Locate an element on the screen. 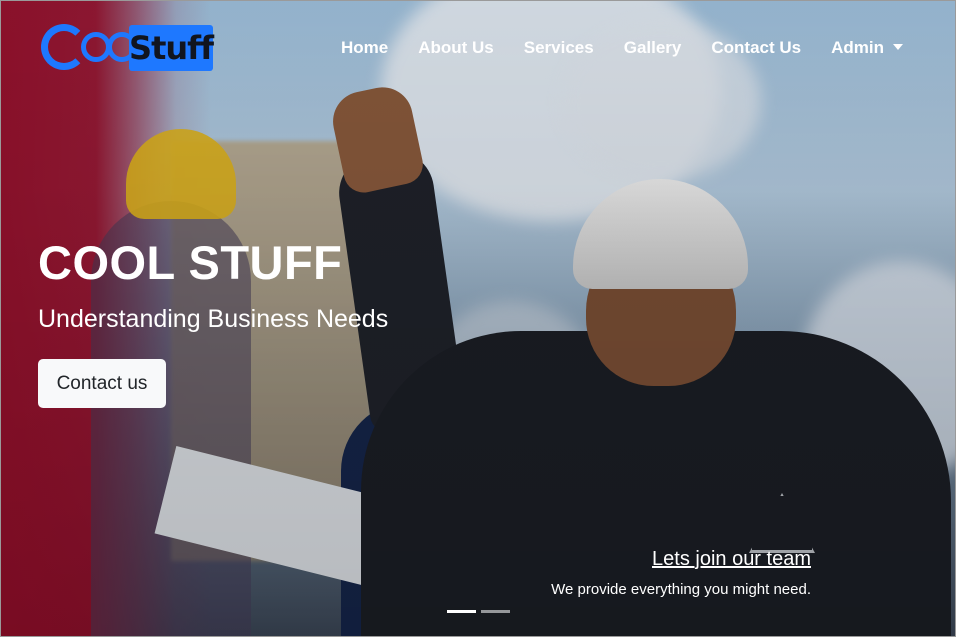  hero-subtitle: Understanding Business Needs is located at coordinates (213, 319).